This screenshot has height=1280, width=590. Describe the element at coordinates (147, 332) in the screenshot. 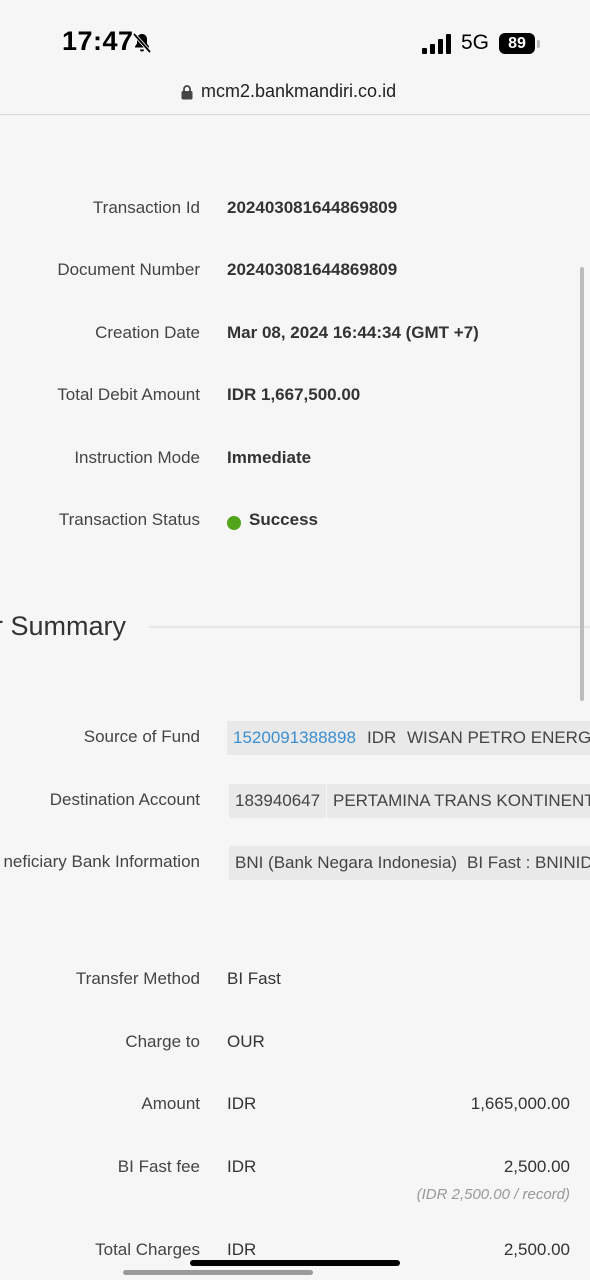

I see `label-creation-date: Creation Date` at that location.